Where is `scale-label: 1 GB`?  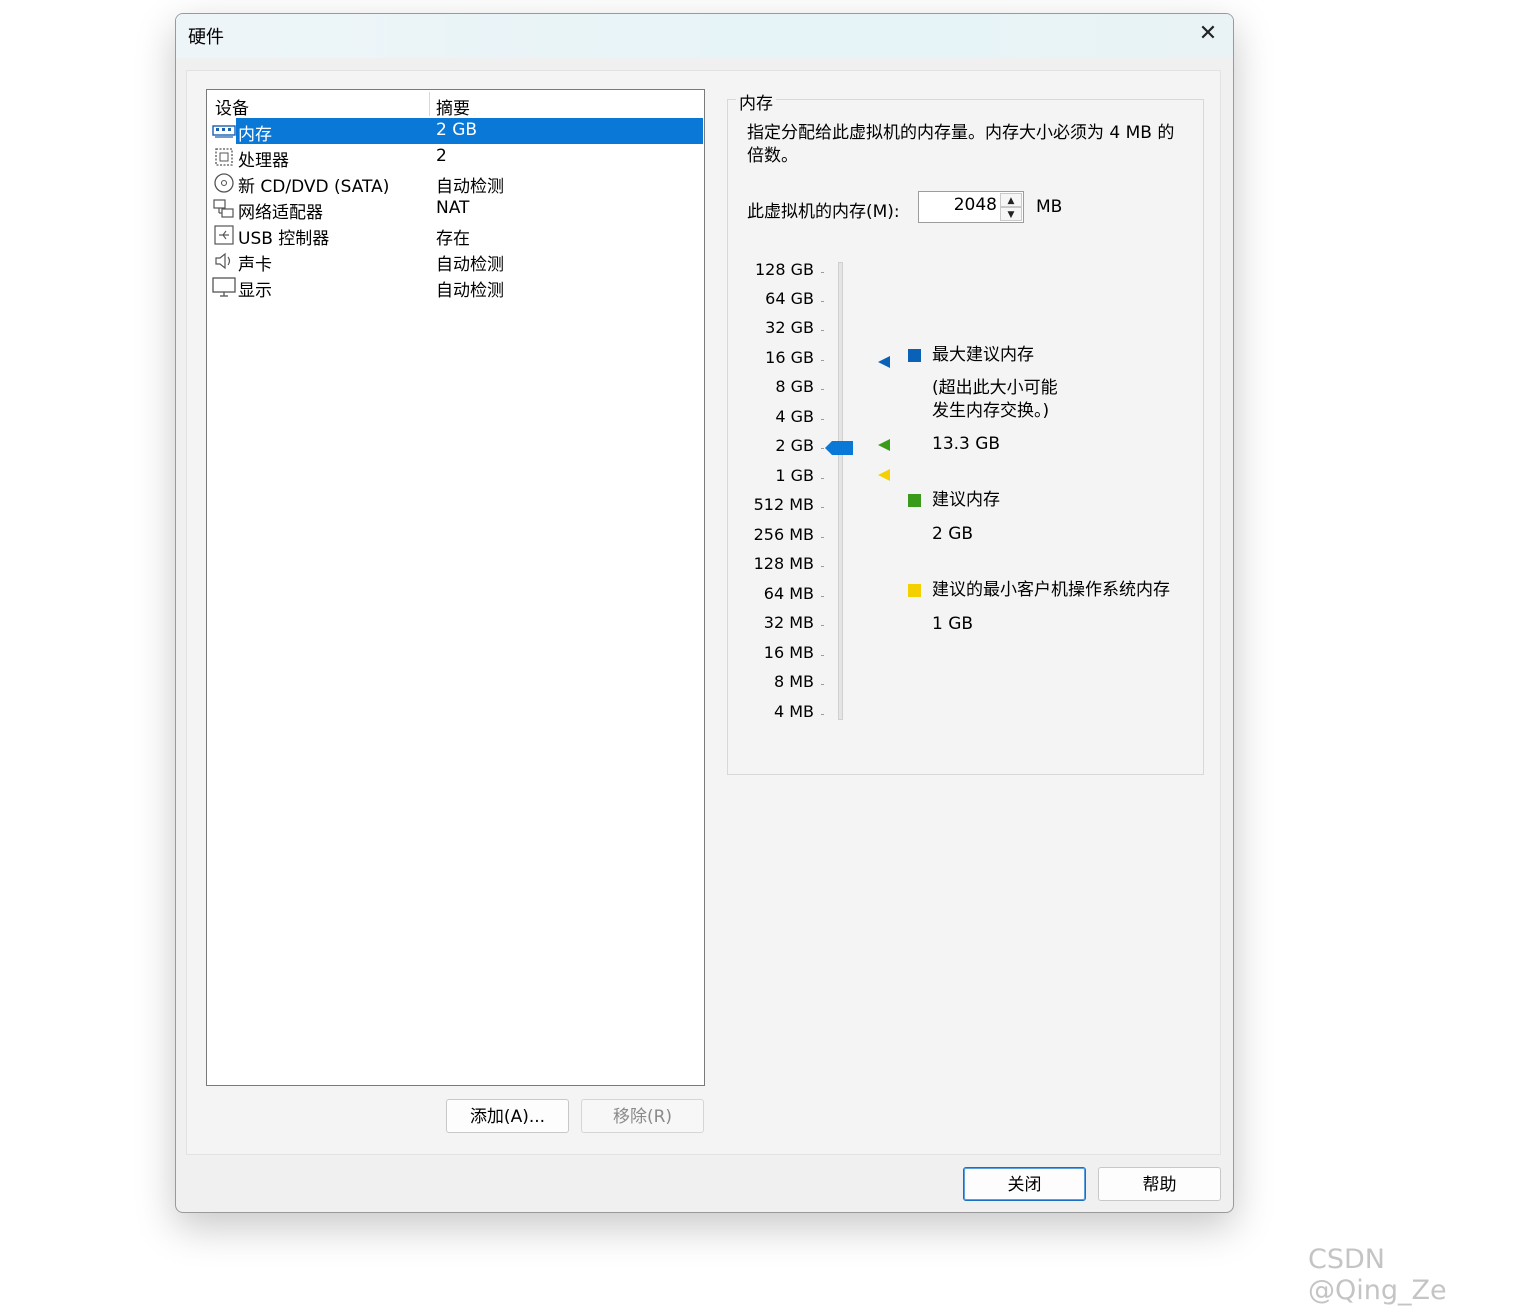
scale-label: 1 GB is located at coordinates (794, 475).